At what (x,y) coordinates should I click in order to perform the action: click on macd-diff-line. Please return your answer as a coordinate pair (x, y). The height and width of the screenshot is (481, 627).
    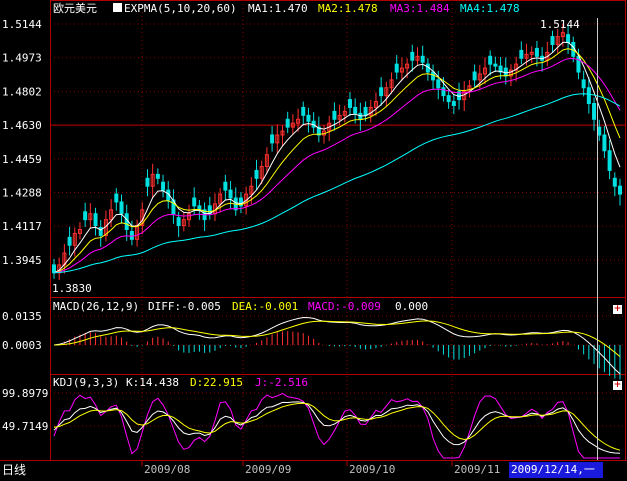
    Looking at the image, I should click on (337, 345).